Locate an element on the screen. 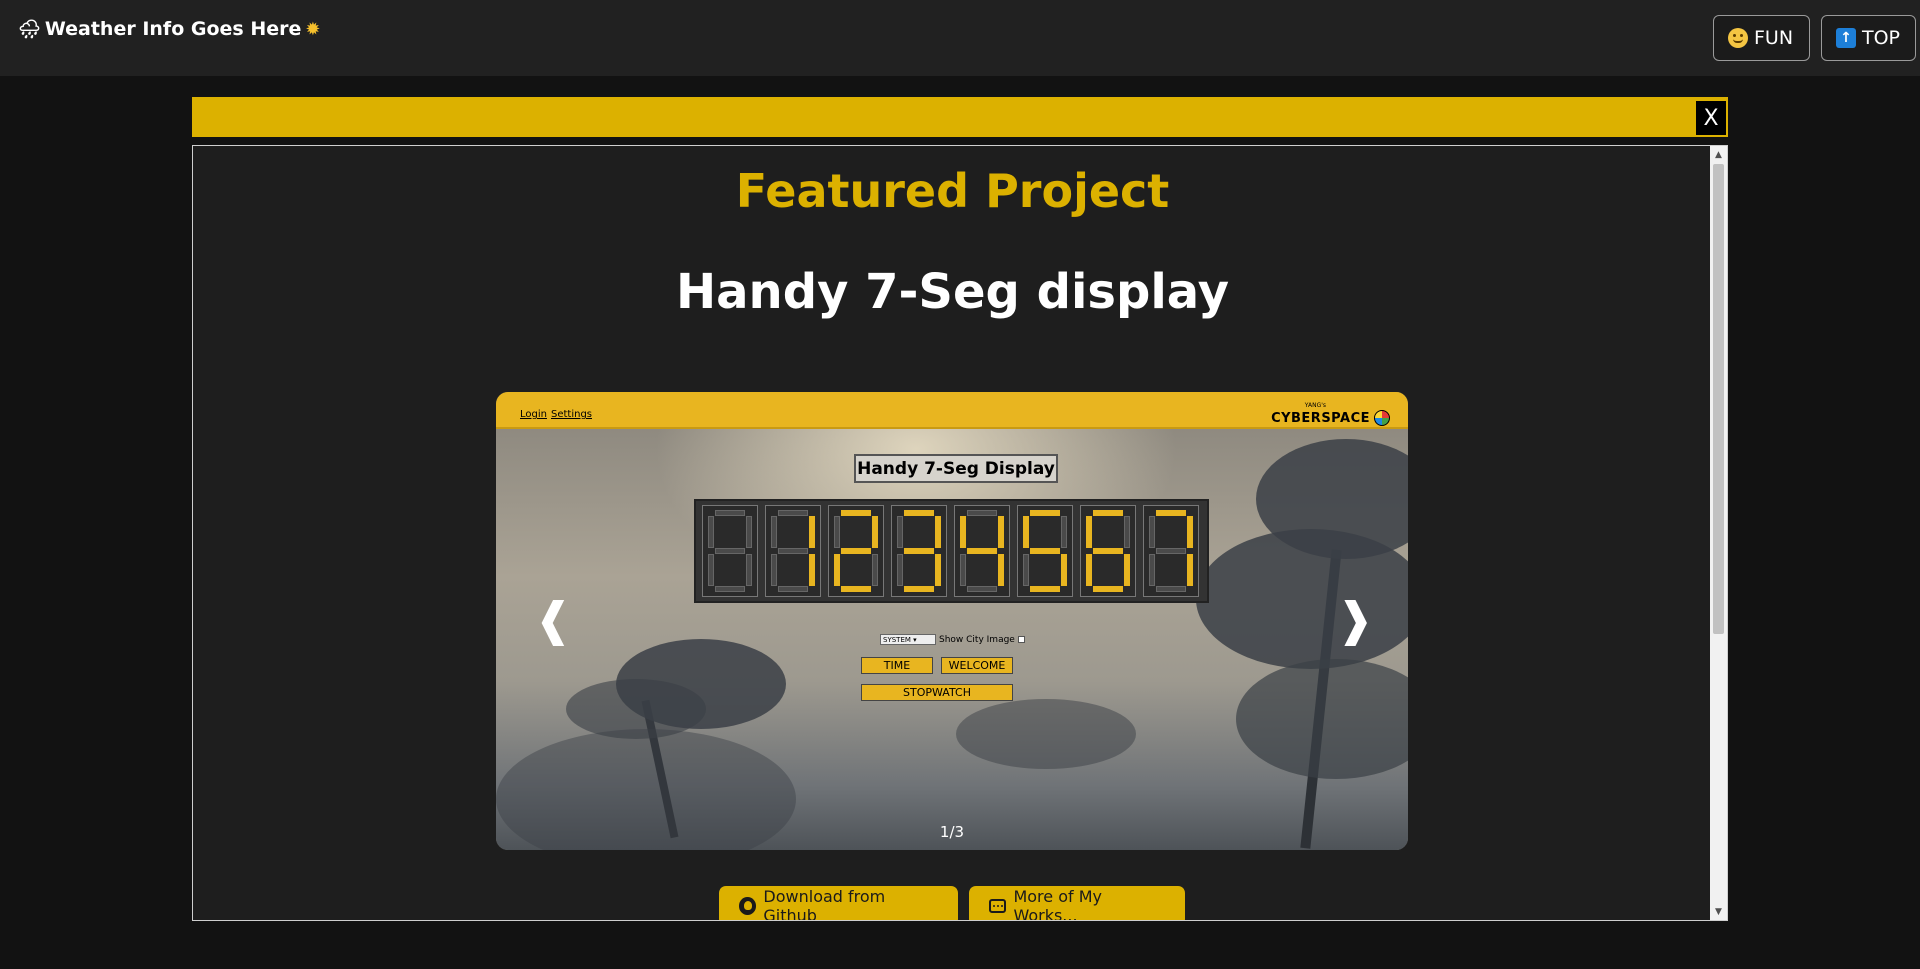 The image size is (1920, 969). download-github-button: Download from Github is located at coordinates (838, 903).